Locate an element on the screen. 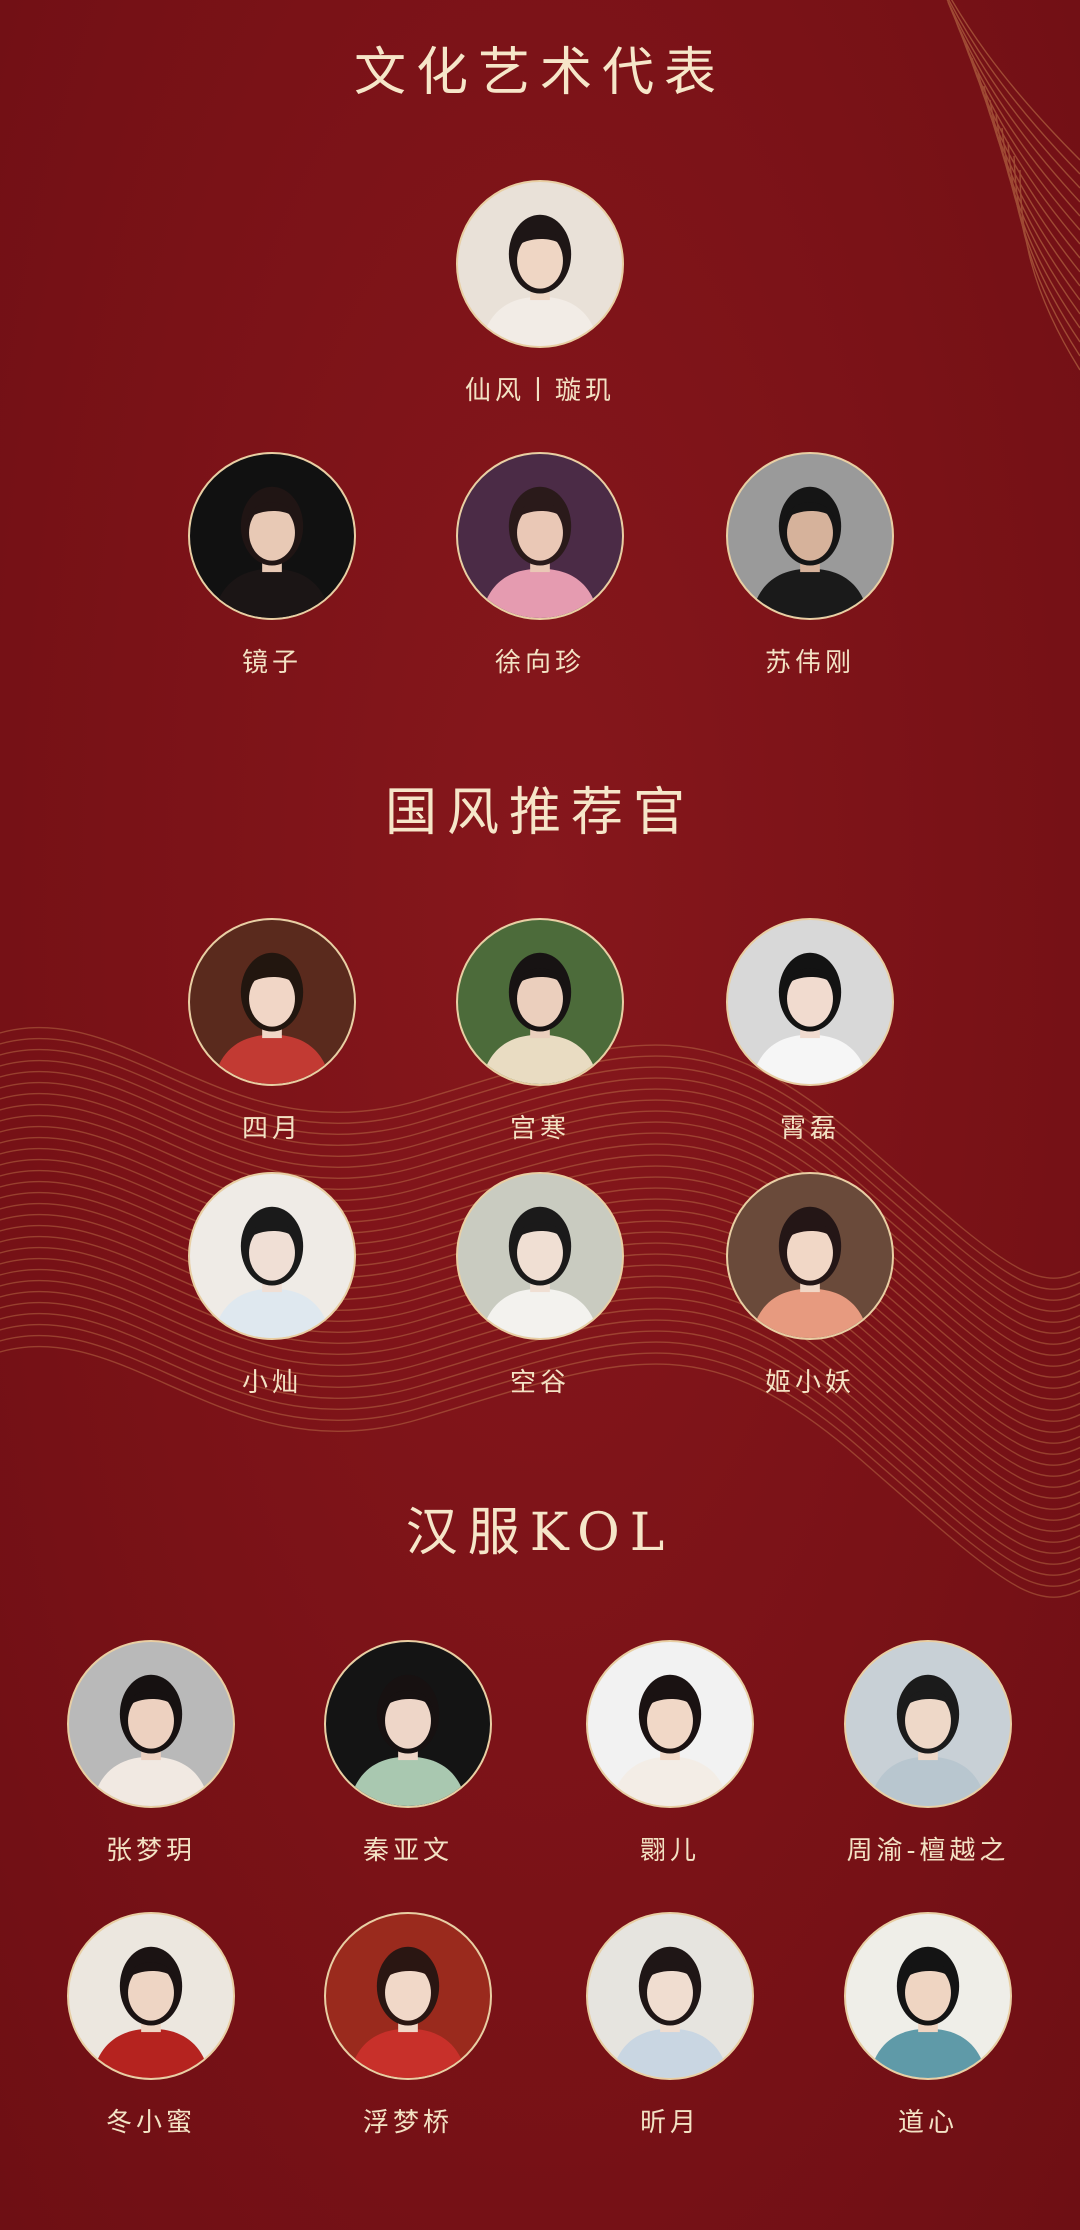 The height and width of the screenshot is (2230, 1080). person-name: 小灿 is located at coordinates (271, 1383).